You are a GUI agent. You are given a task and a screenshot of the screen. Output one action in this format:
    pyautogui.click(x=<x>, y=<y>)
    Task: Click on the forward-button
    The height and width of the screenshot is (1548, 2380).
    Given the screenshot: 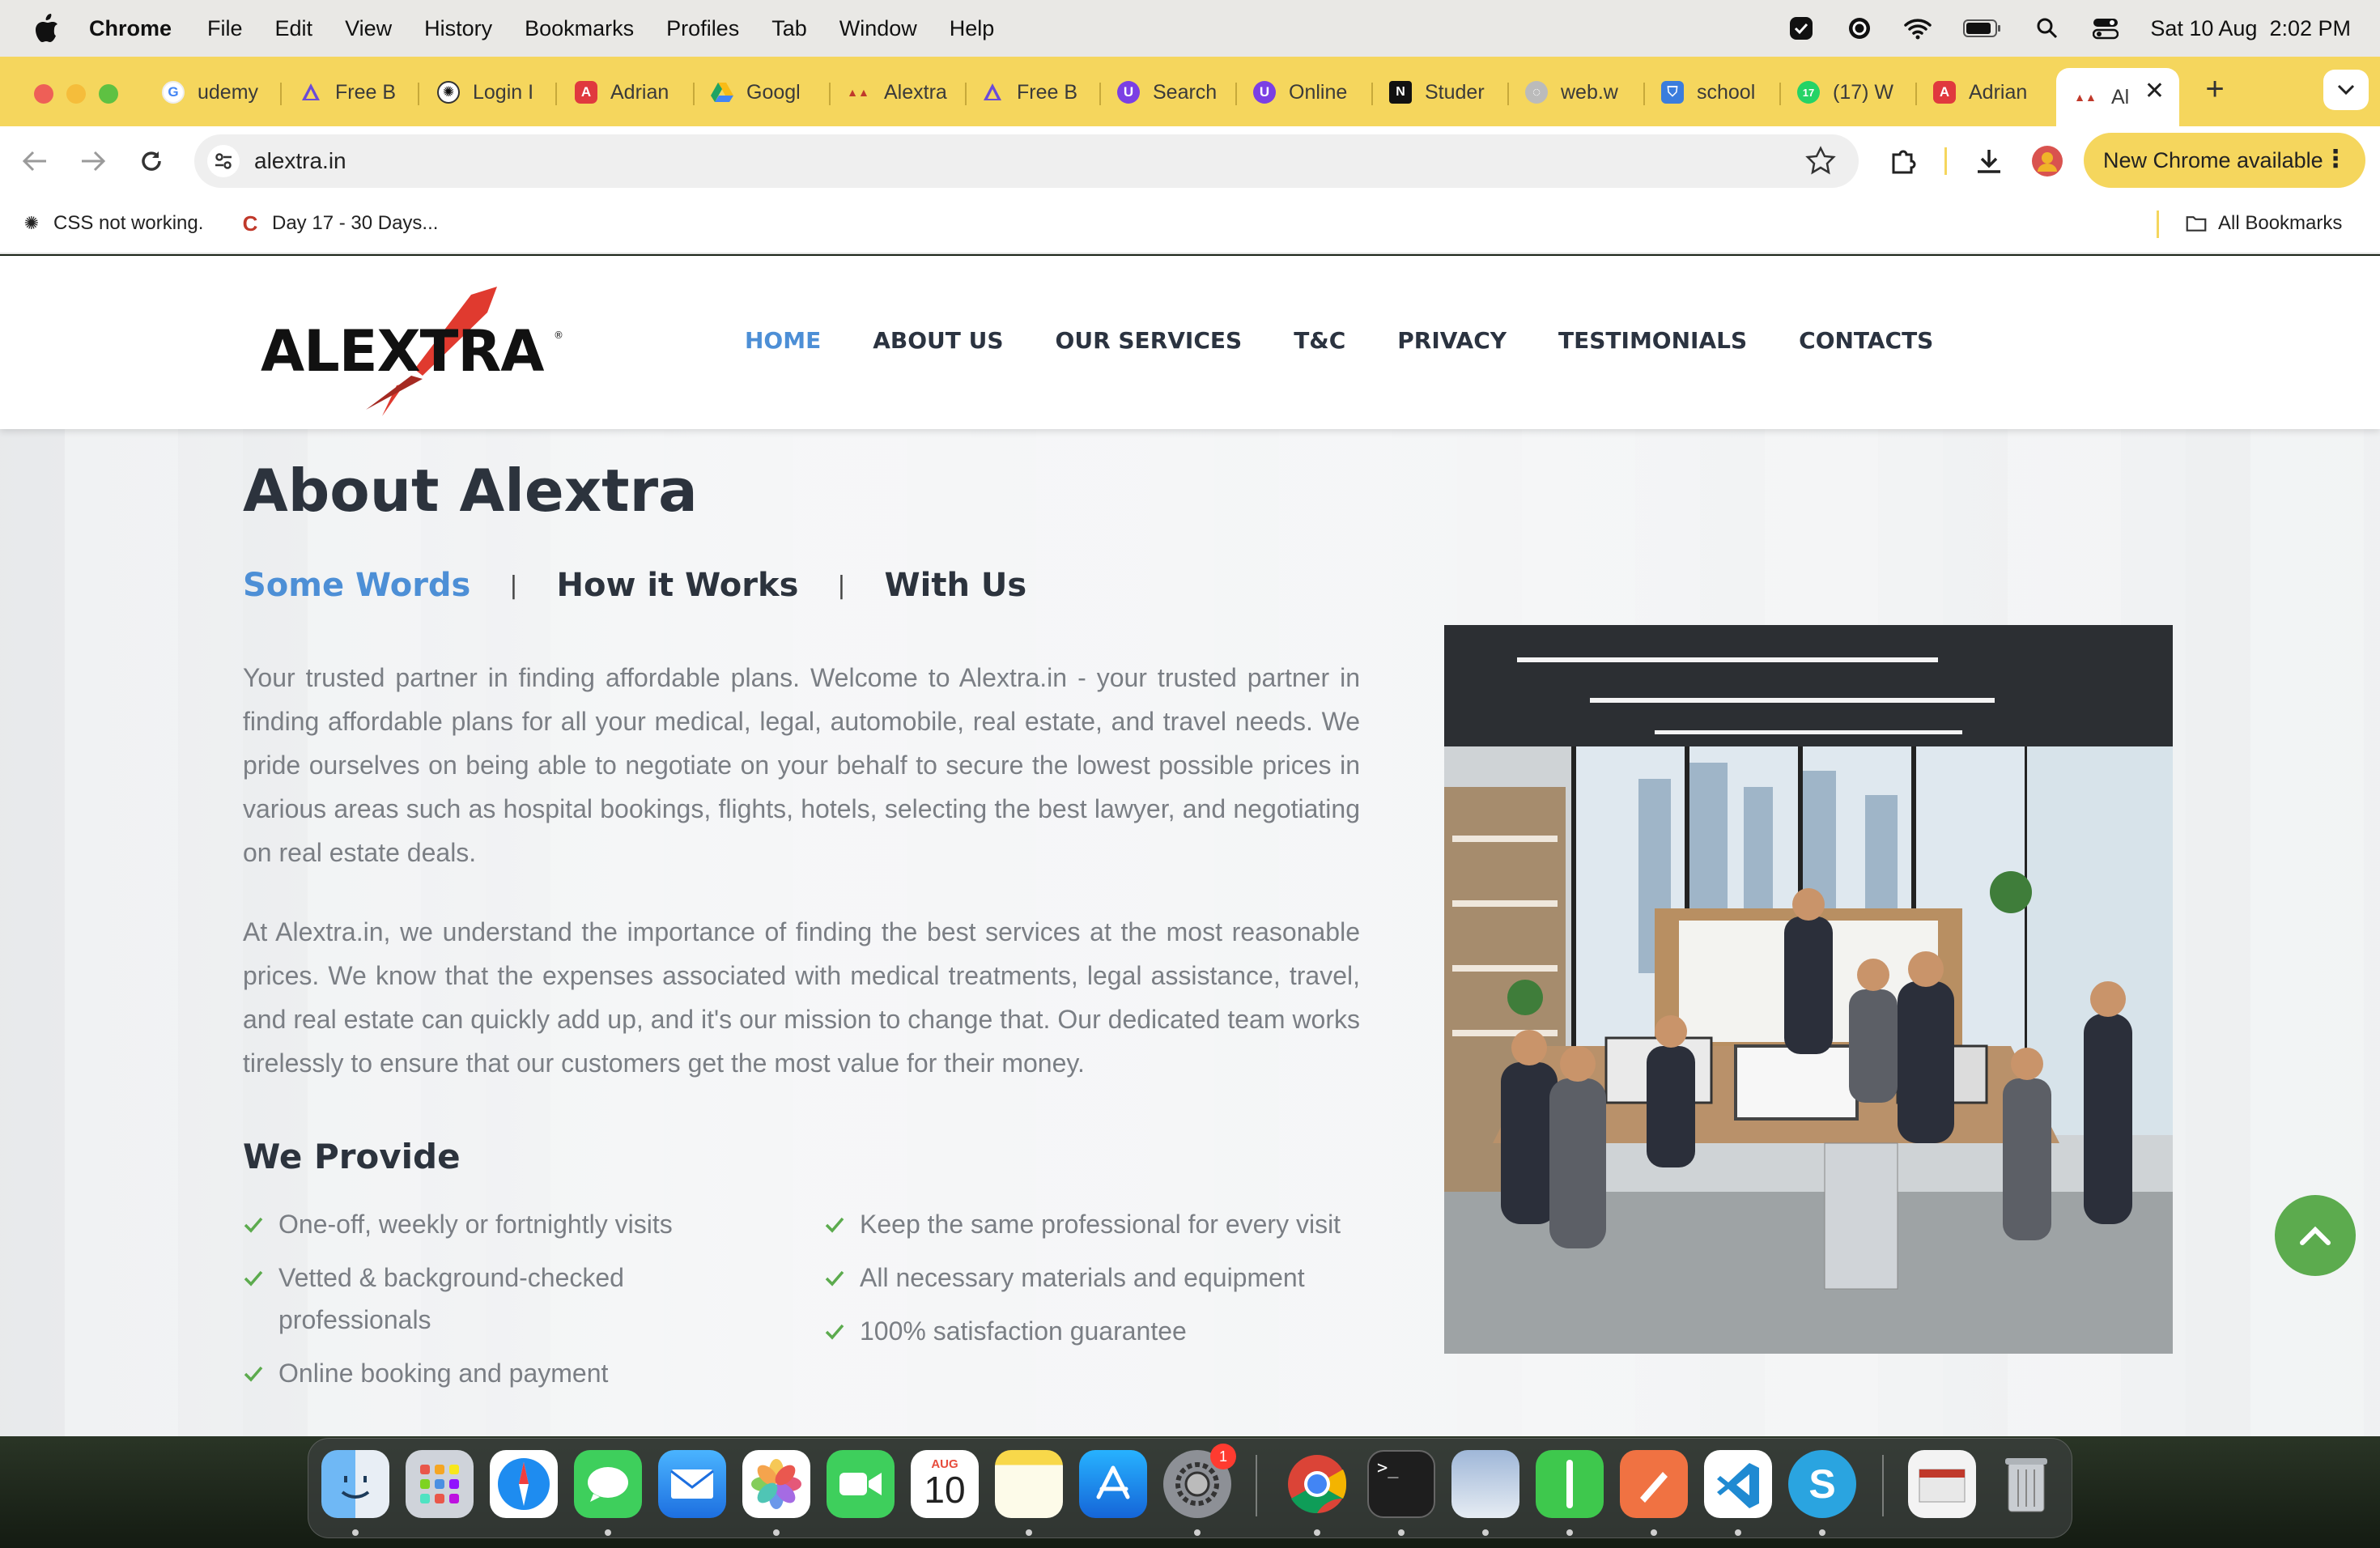 What is the action you would take?
    pyautogui.click(x=93, y=161)
    